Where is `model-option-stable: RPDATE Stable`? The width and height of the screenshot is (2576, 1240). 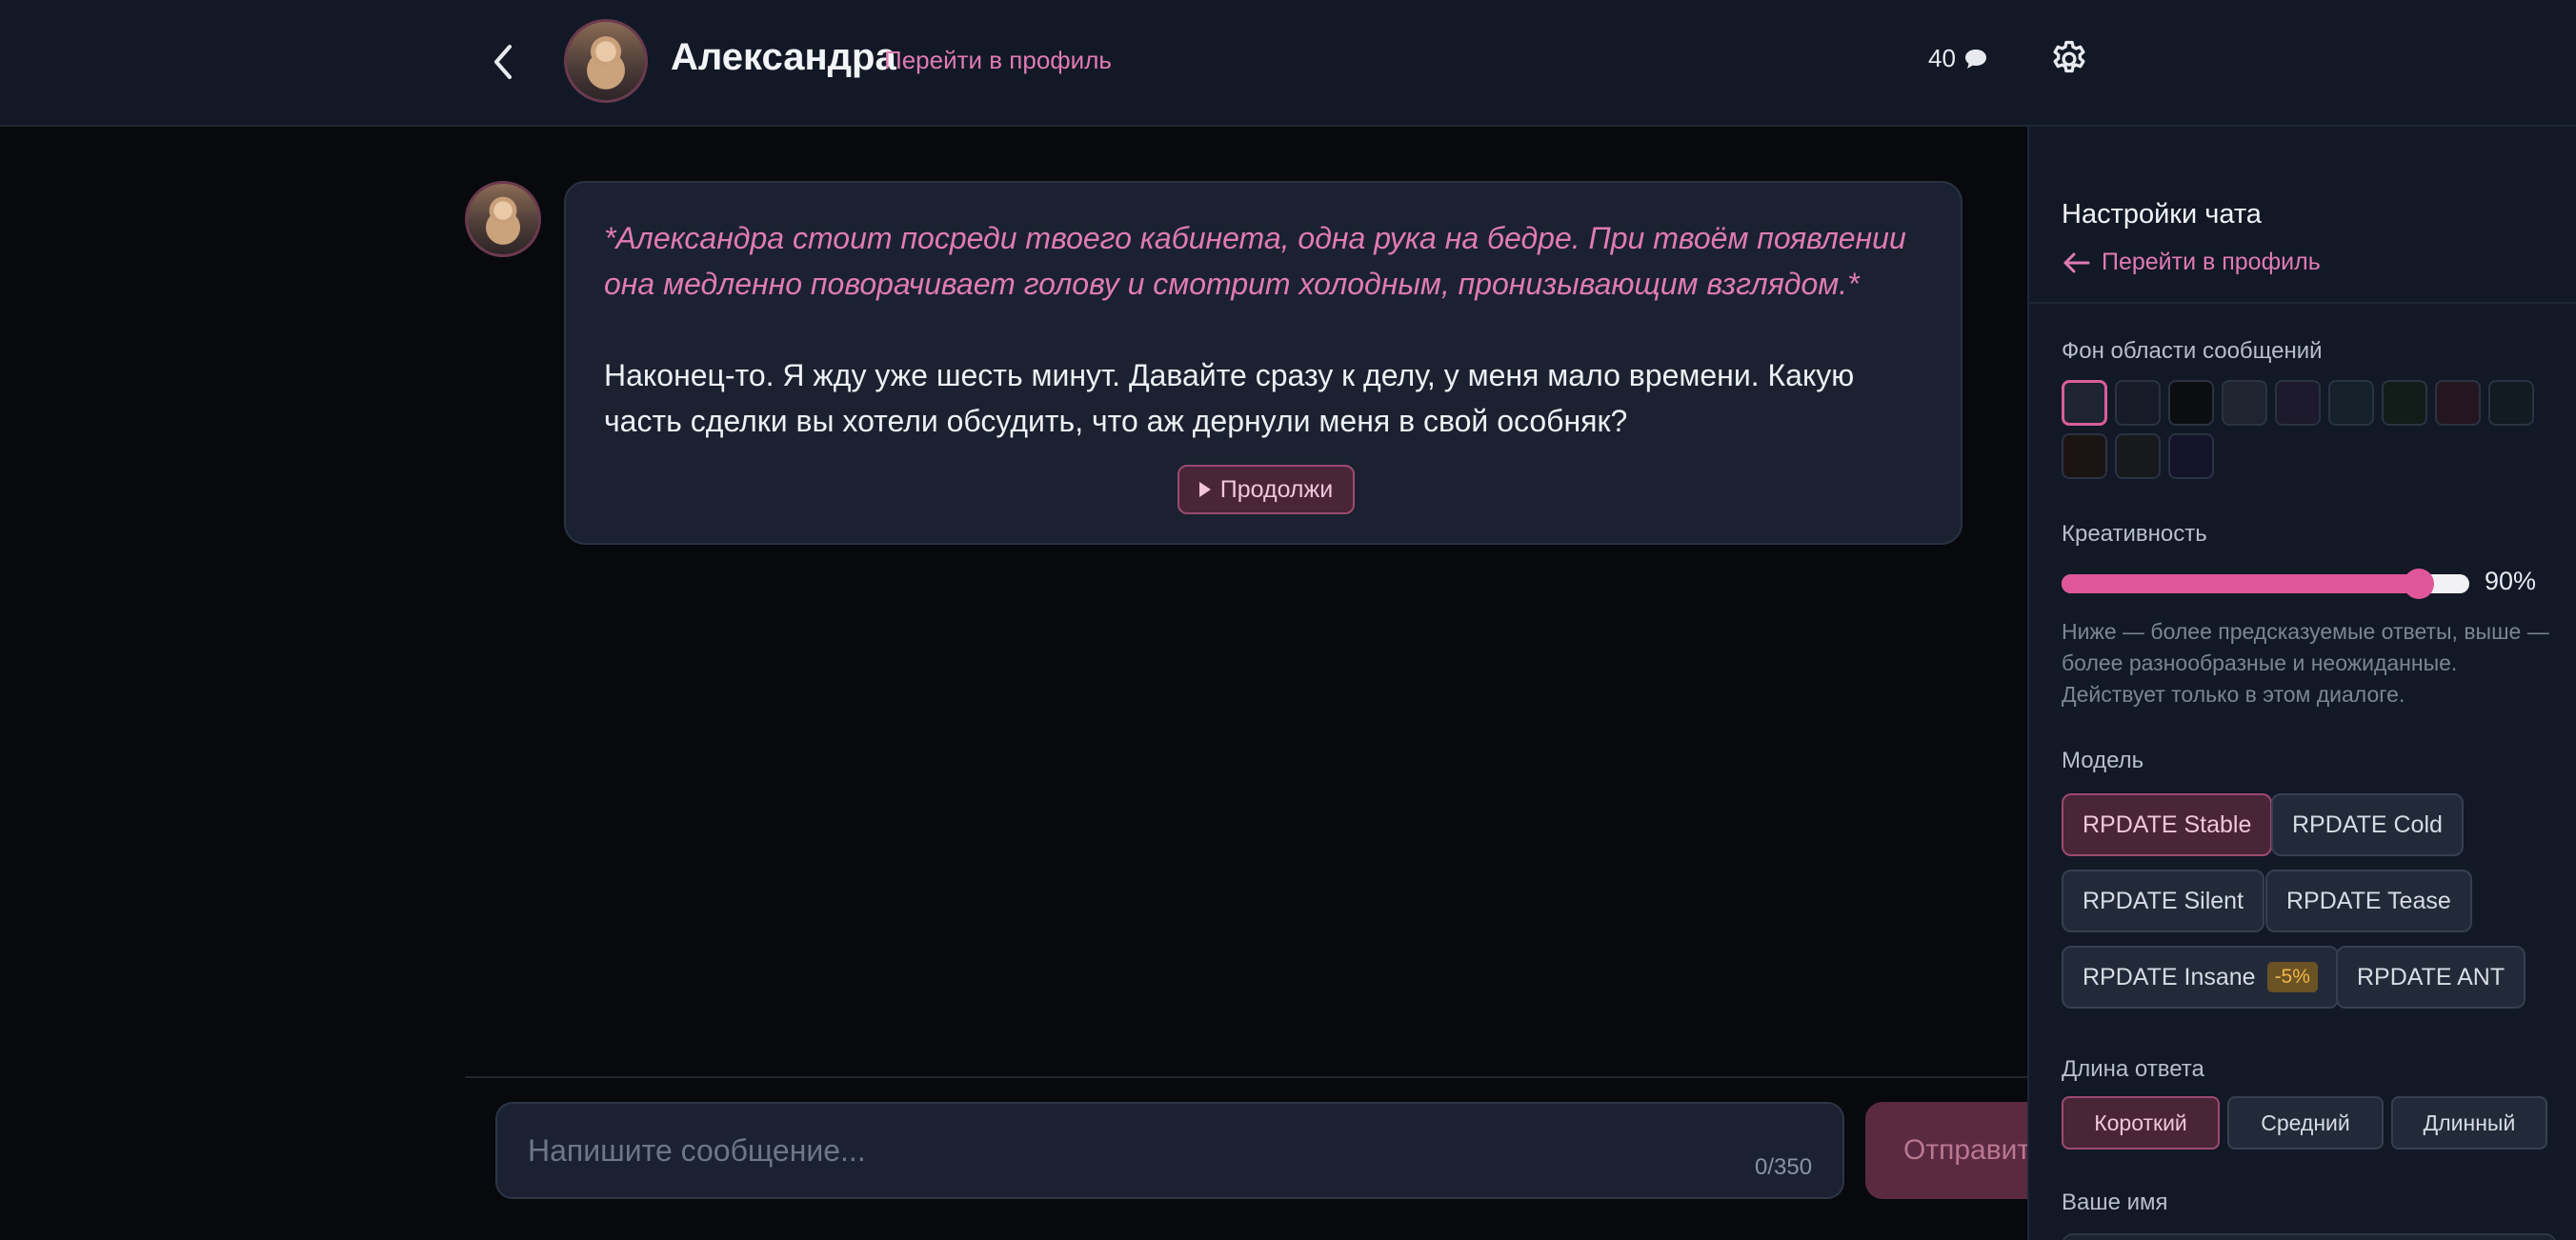 model-option-stable: RPDATE Stable is located at coordinates (2167, 824).